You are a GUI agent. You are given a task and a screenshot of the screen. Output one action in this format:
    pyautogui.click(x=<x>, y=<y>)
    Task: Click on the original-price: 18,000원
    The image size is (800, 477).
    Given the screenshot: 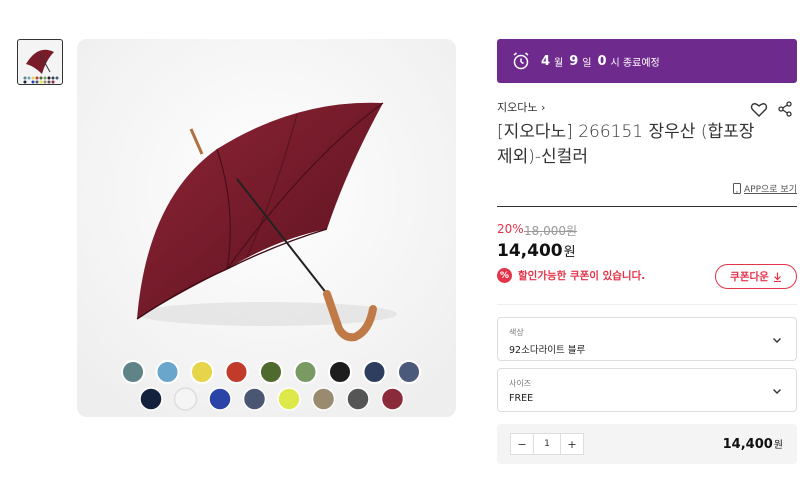 What is the action you would take?
    pyautogui.click(x=551, y=231)
    